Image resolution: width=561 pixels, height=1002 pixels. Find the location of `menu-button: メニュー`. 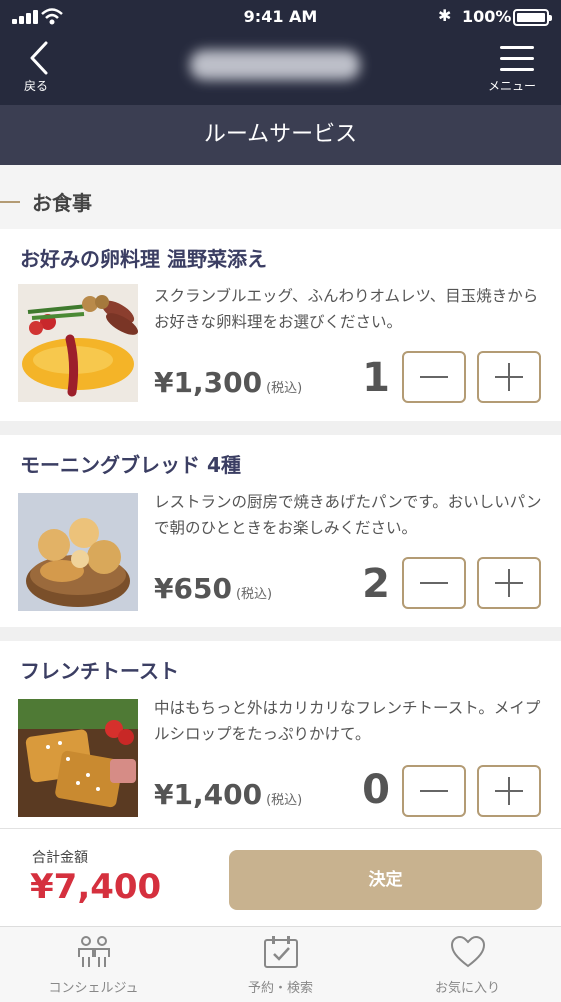

menu-button: メニュー is located at coordinates (517, 70).